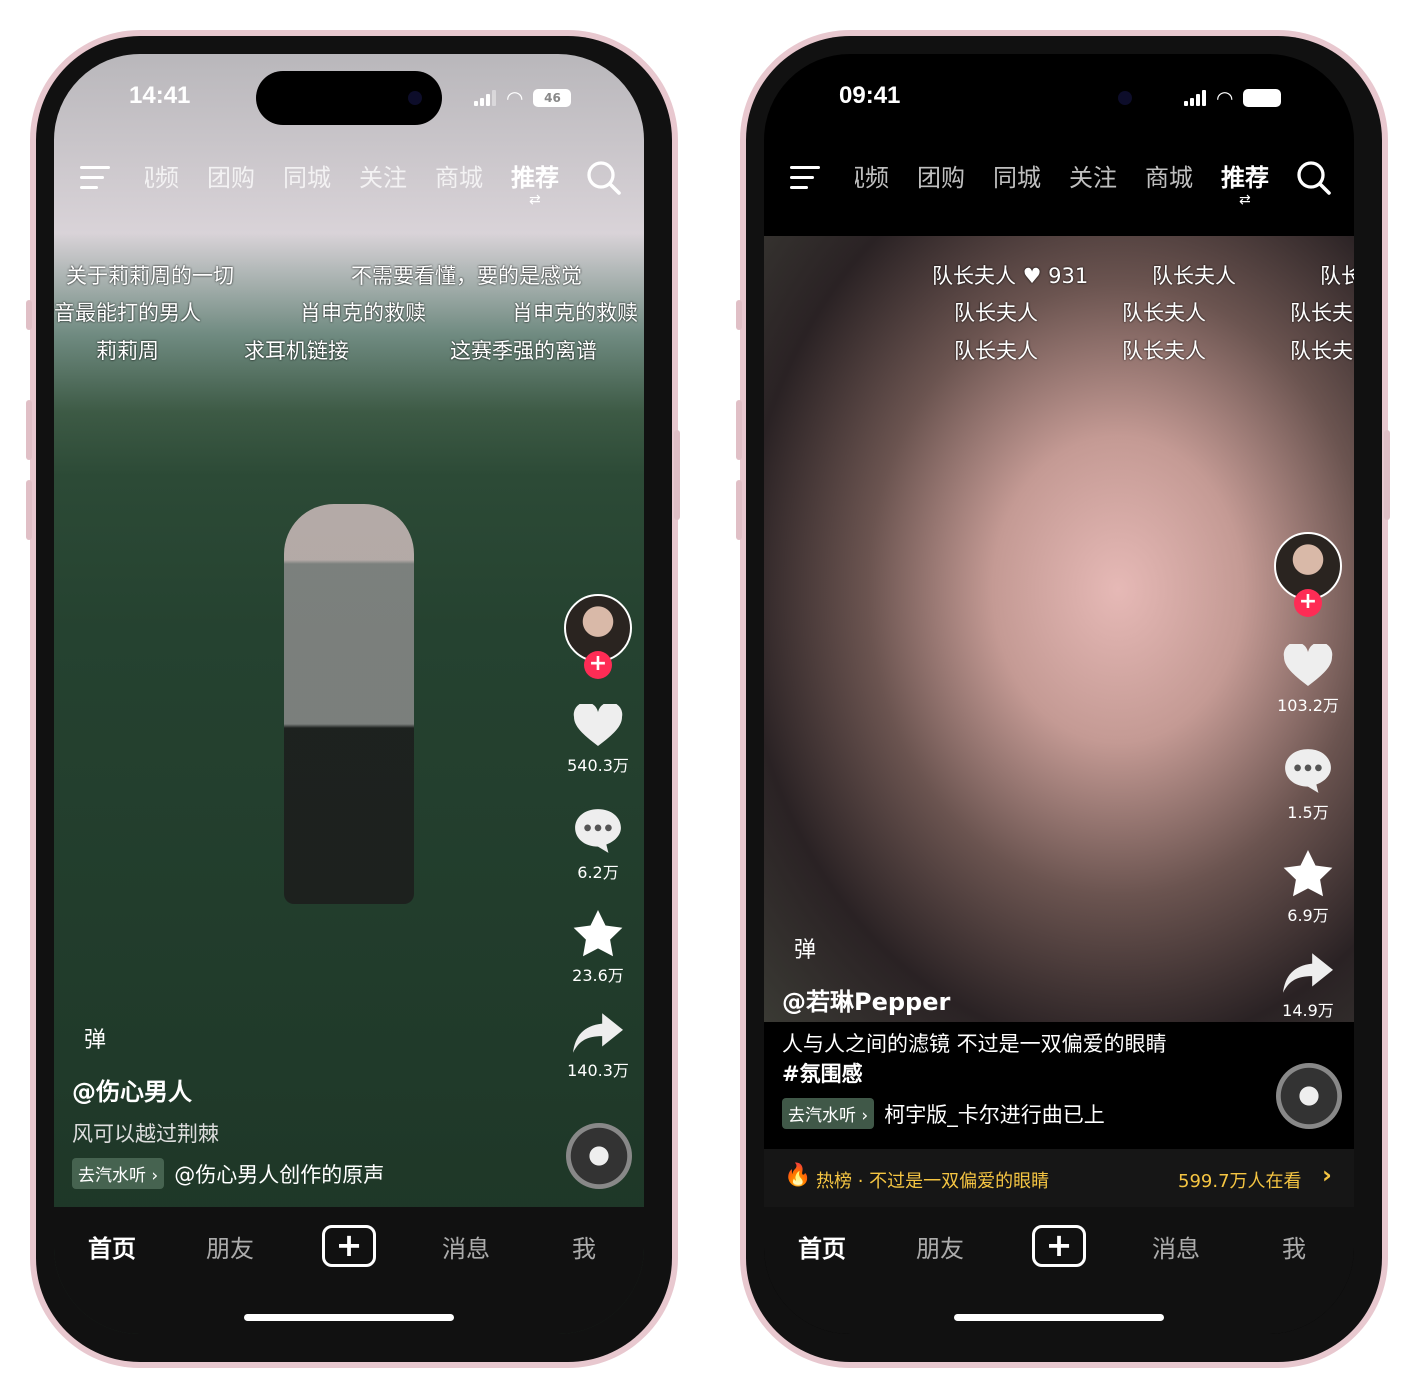  I want to click on status-time: 14:41, so click(160, 95).